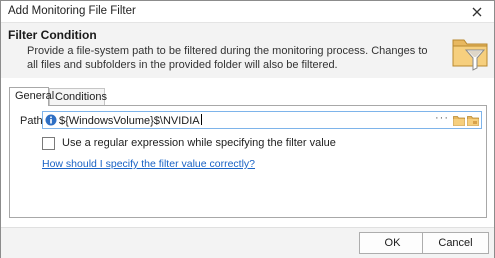 The image size is (495, 258). What do you see at coordinates (72, 11) in the screenshot?
I see `window-title: Add Monitoring File Filter` at bounding box center [72, 11].